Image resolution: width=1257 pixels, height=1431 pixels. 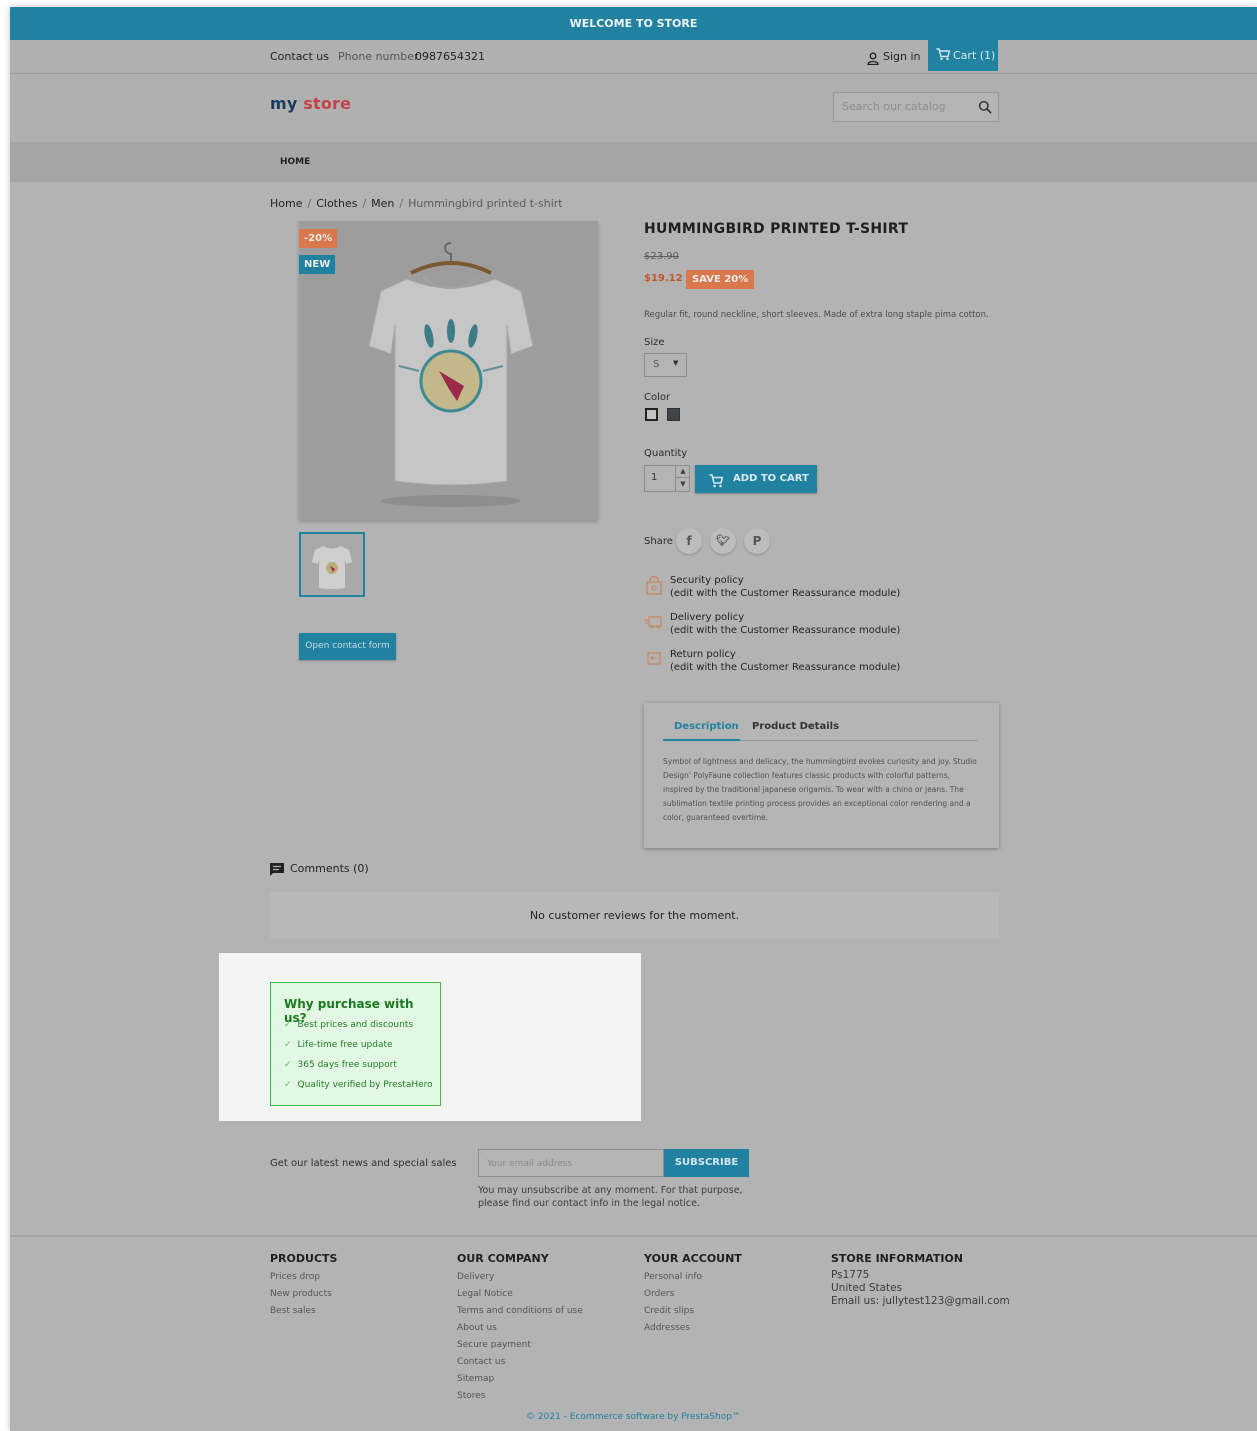 What do you see at coordinates (347, 646) in the screenshot?
I see `open-contact-form-button: Open contact form` at bounding box center [347, 646].